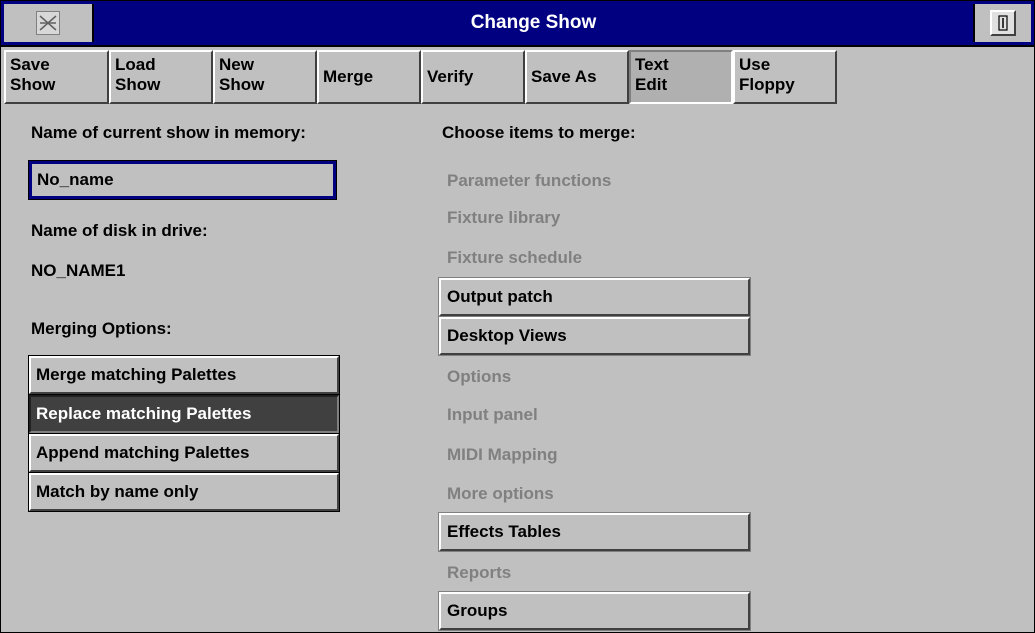 The image size is (1035, 633). I want to click on disk-label: Name of disk in drive:, so click(119, 230).